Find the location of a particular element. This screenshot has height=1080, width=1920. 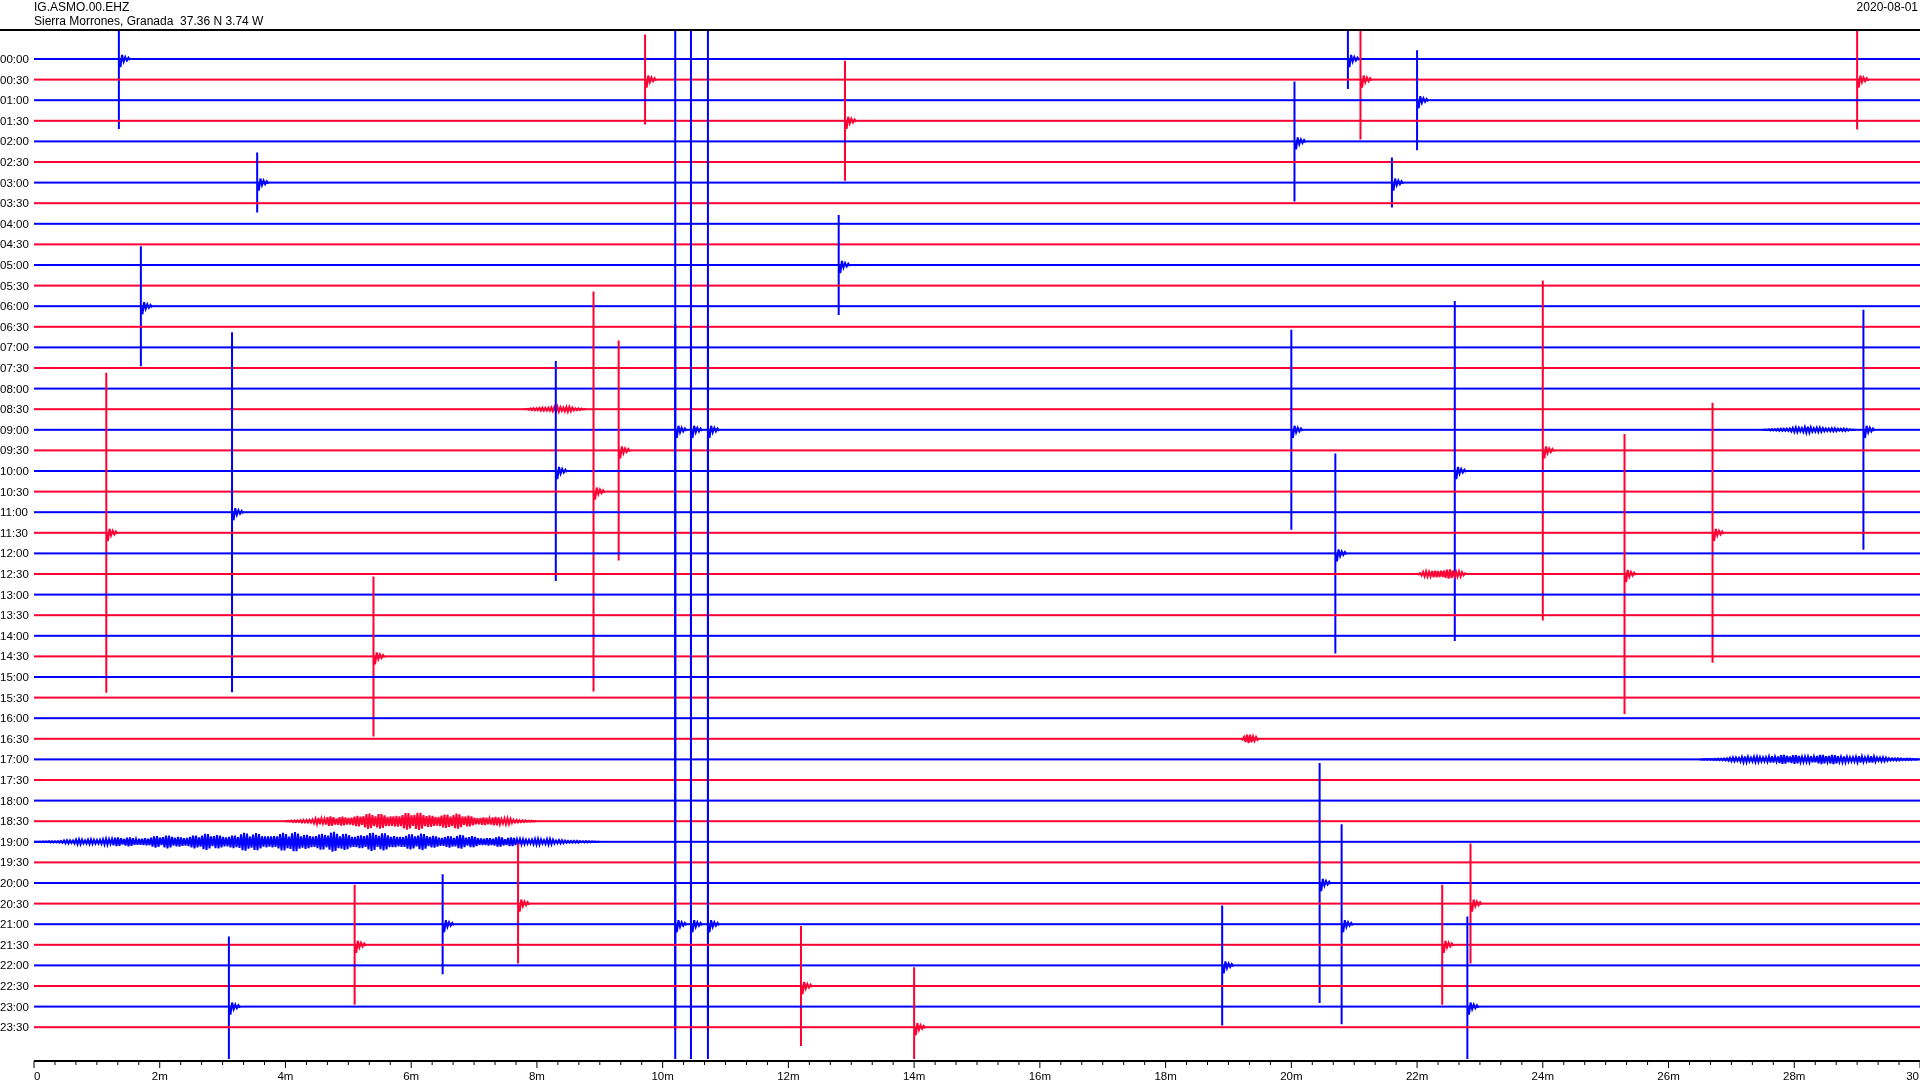

x-tick-label: 24m is located at coordinates (1542, 1075).